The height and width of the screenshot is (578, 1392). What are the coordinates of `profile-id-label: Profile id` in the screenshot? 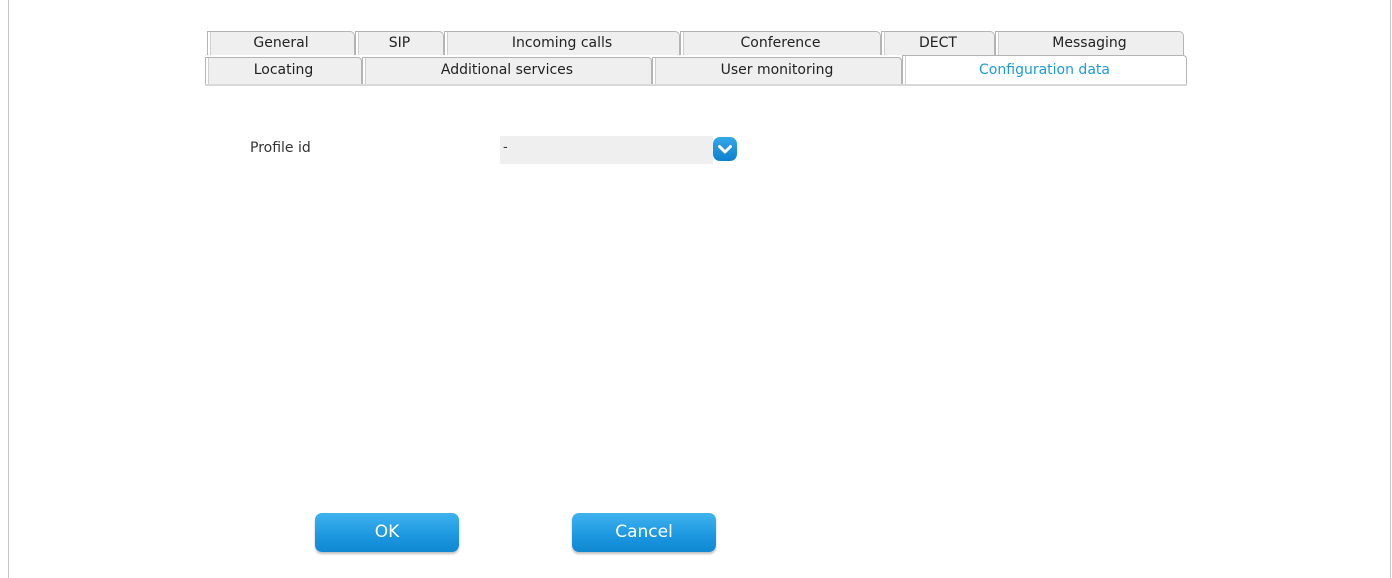 It's located at (280, 148).